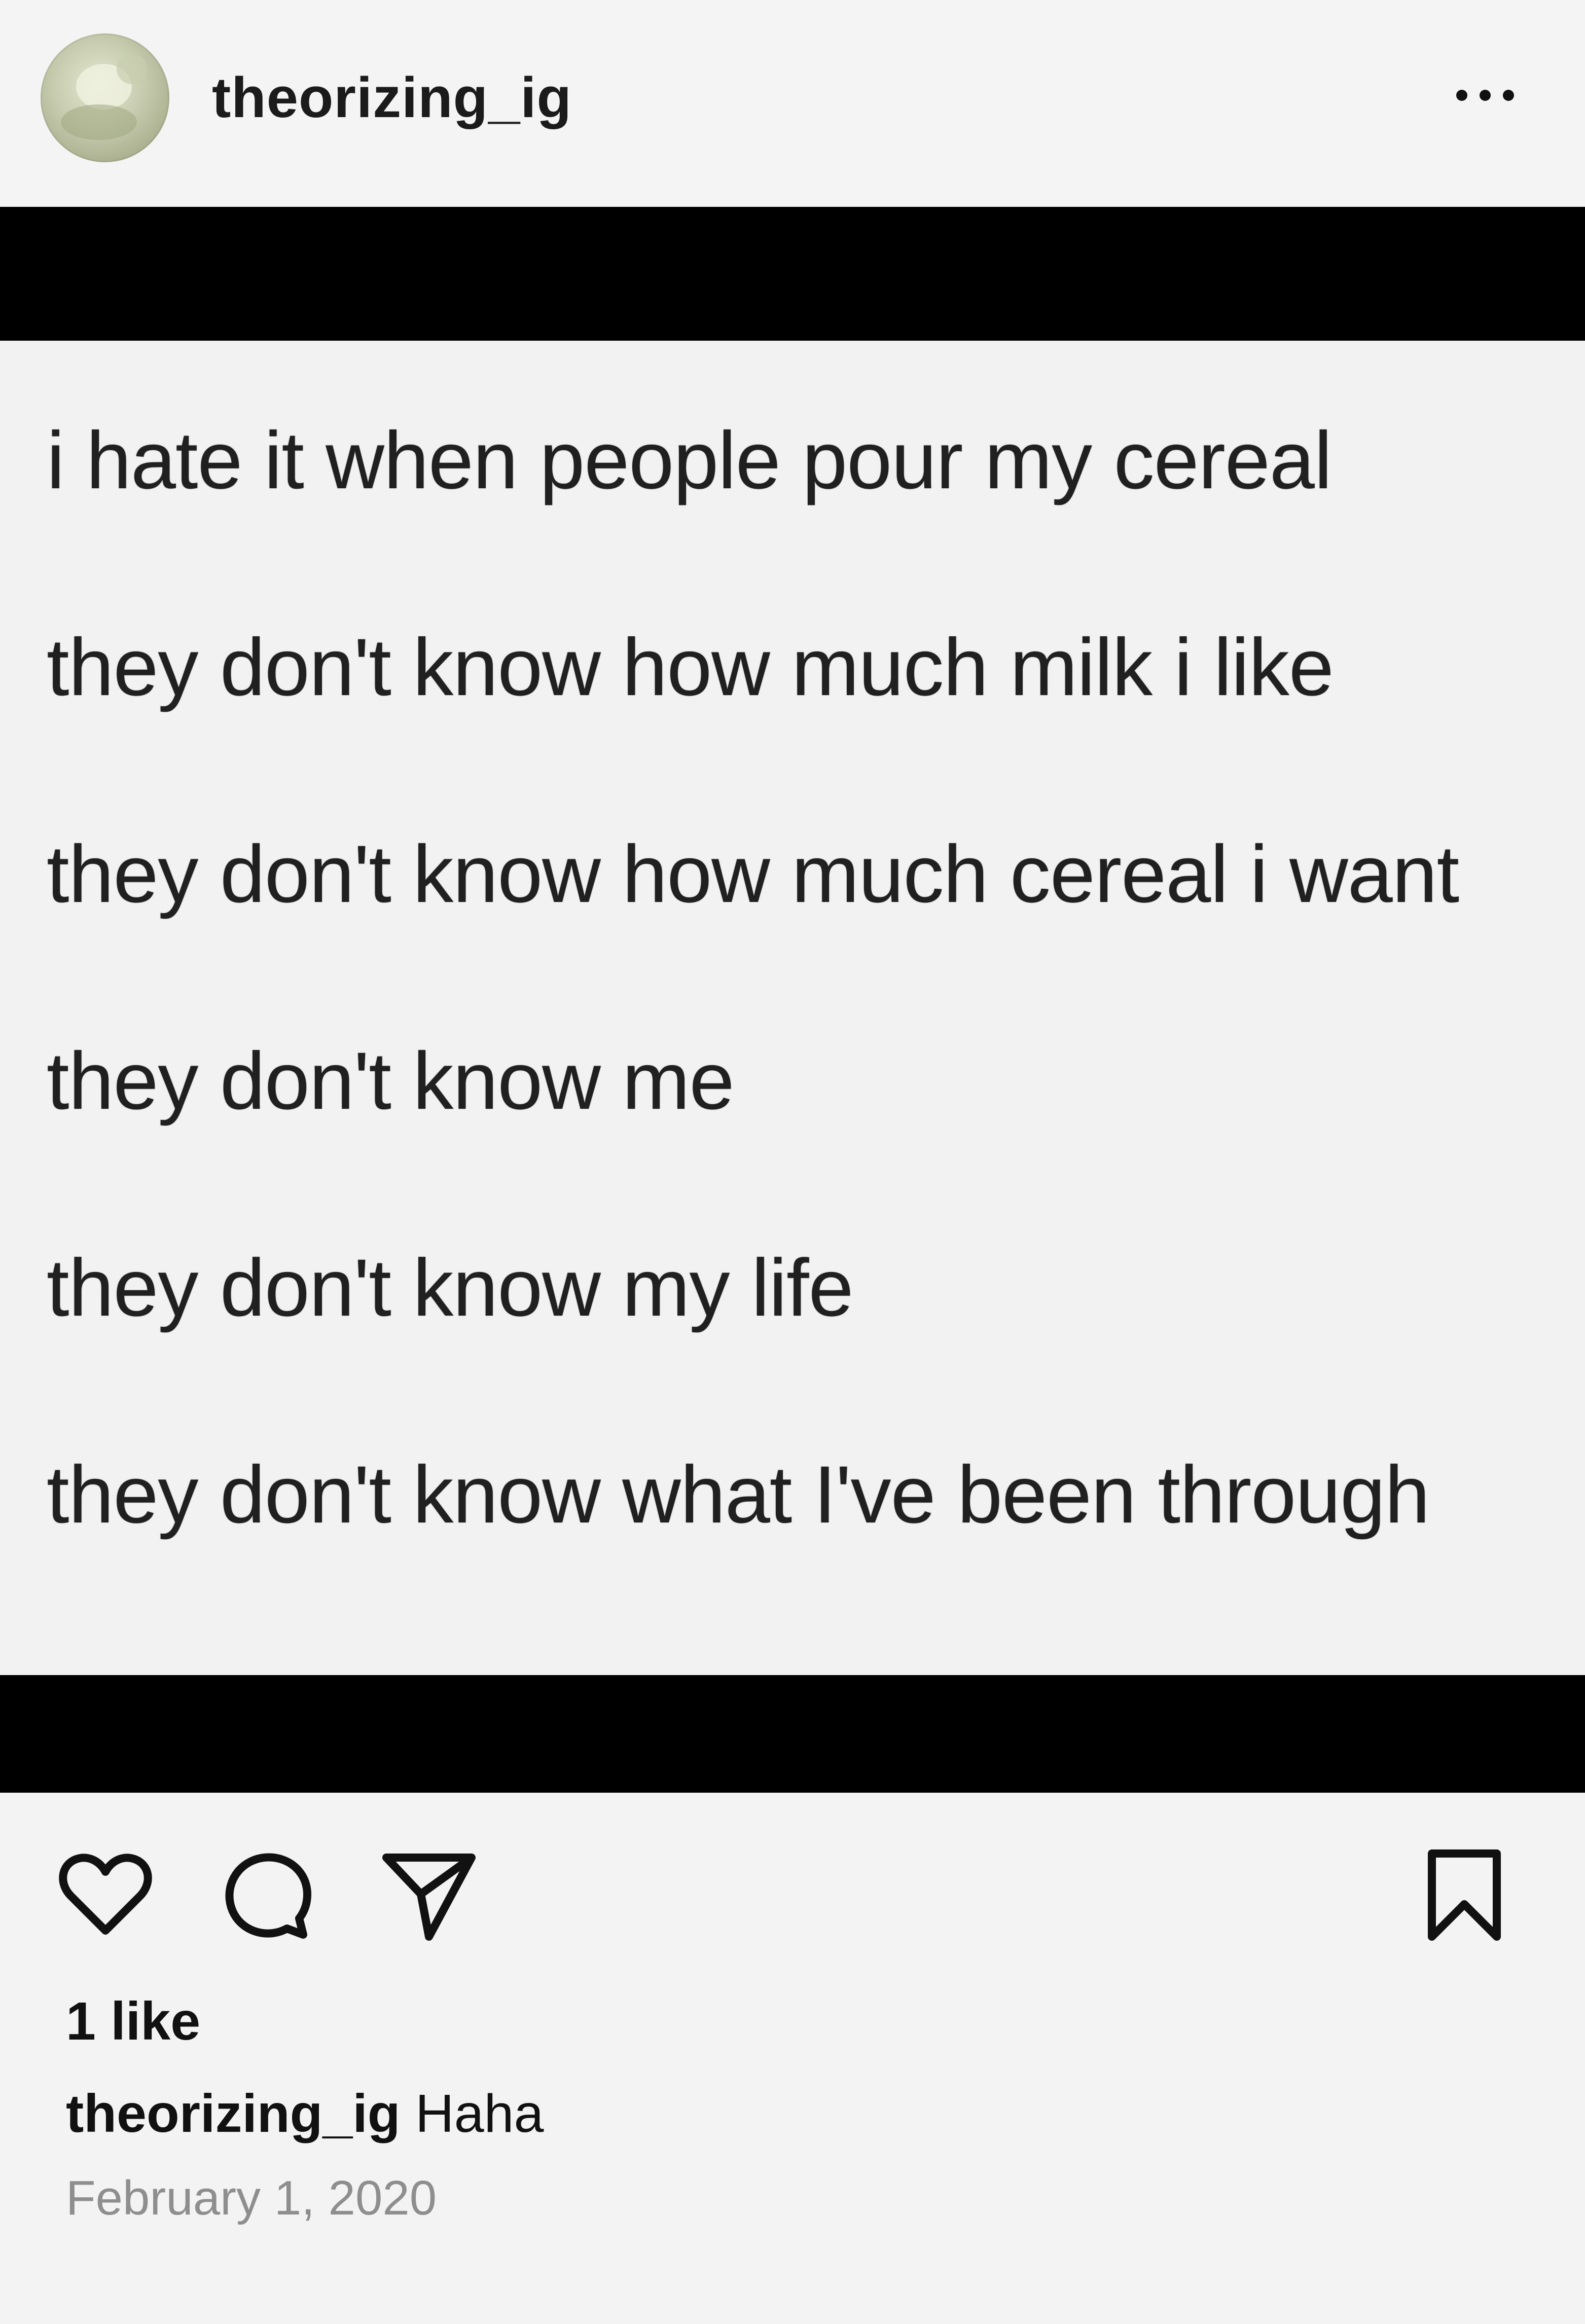 Image resolution: width=1585 pixels, height=2324 pixels. What do you see at coordinates (105, 97) in the screenshot?
I see `avatar` at bounding box center [105, 97].